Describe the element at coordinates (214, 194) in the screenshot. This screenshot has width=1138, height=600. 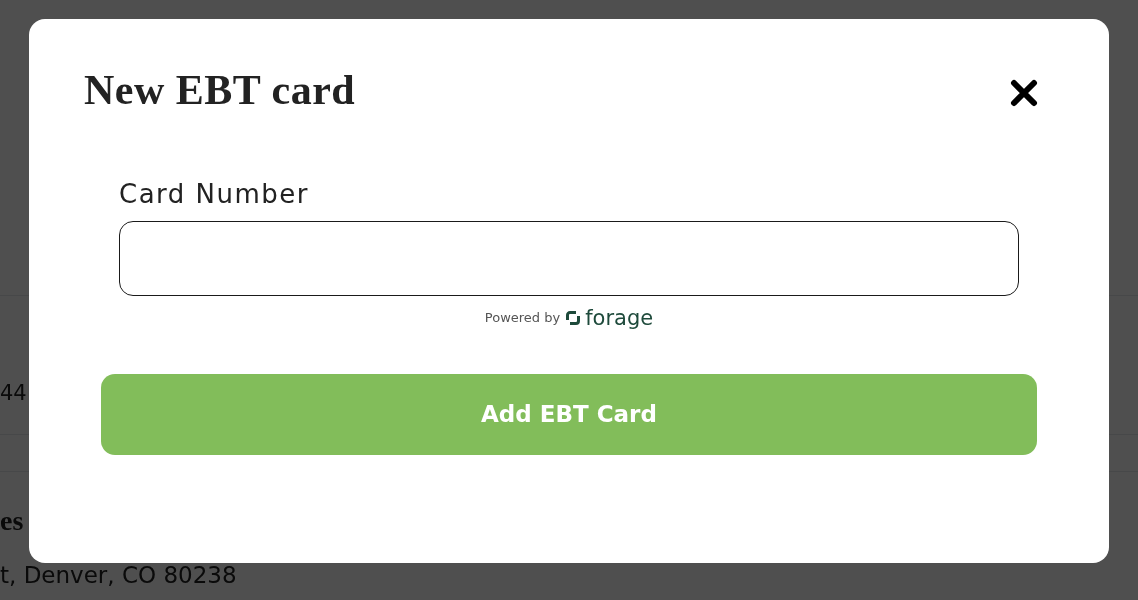
I see `field-label: Card Number` at that location.